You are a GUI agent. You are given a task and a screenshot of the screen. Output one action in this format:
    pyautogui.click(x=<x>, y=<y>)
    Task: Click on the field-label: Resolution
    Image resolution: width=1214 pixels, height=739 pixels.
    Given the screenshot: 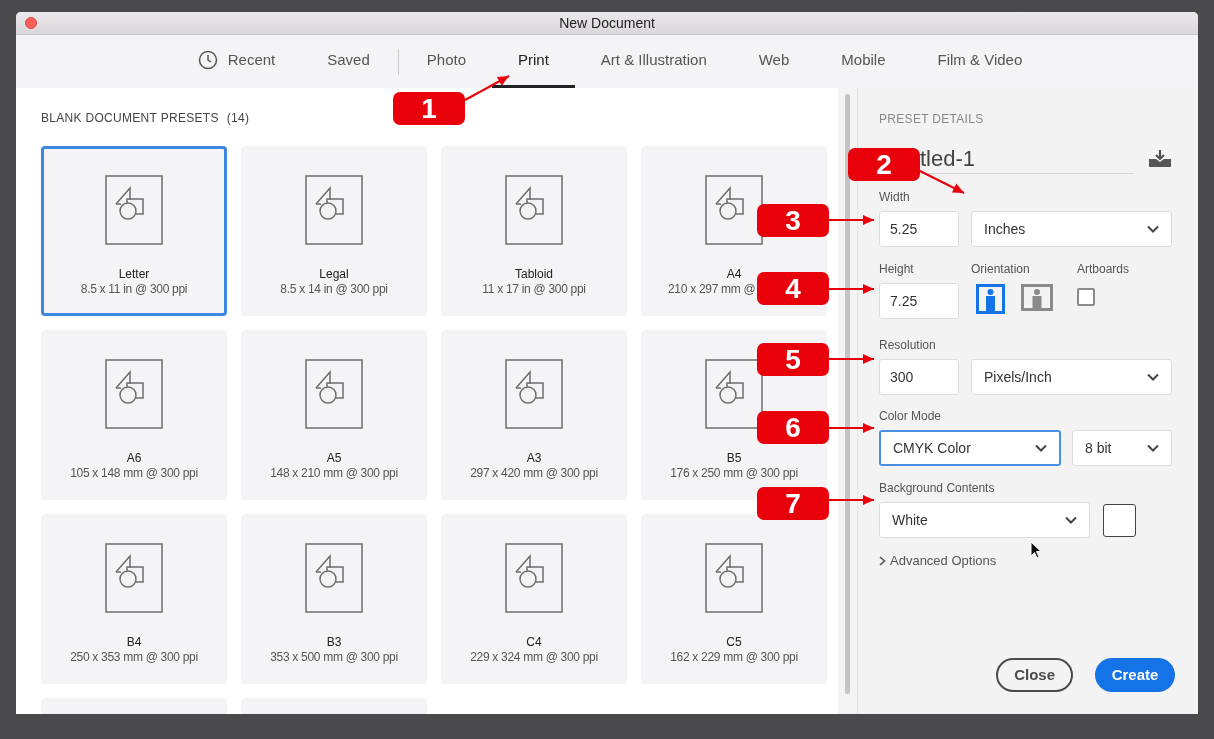 What is the action you would take?
    pyautogui.click(x=908, y=345)
    